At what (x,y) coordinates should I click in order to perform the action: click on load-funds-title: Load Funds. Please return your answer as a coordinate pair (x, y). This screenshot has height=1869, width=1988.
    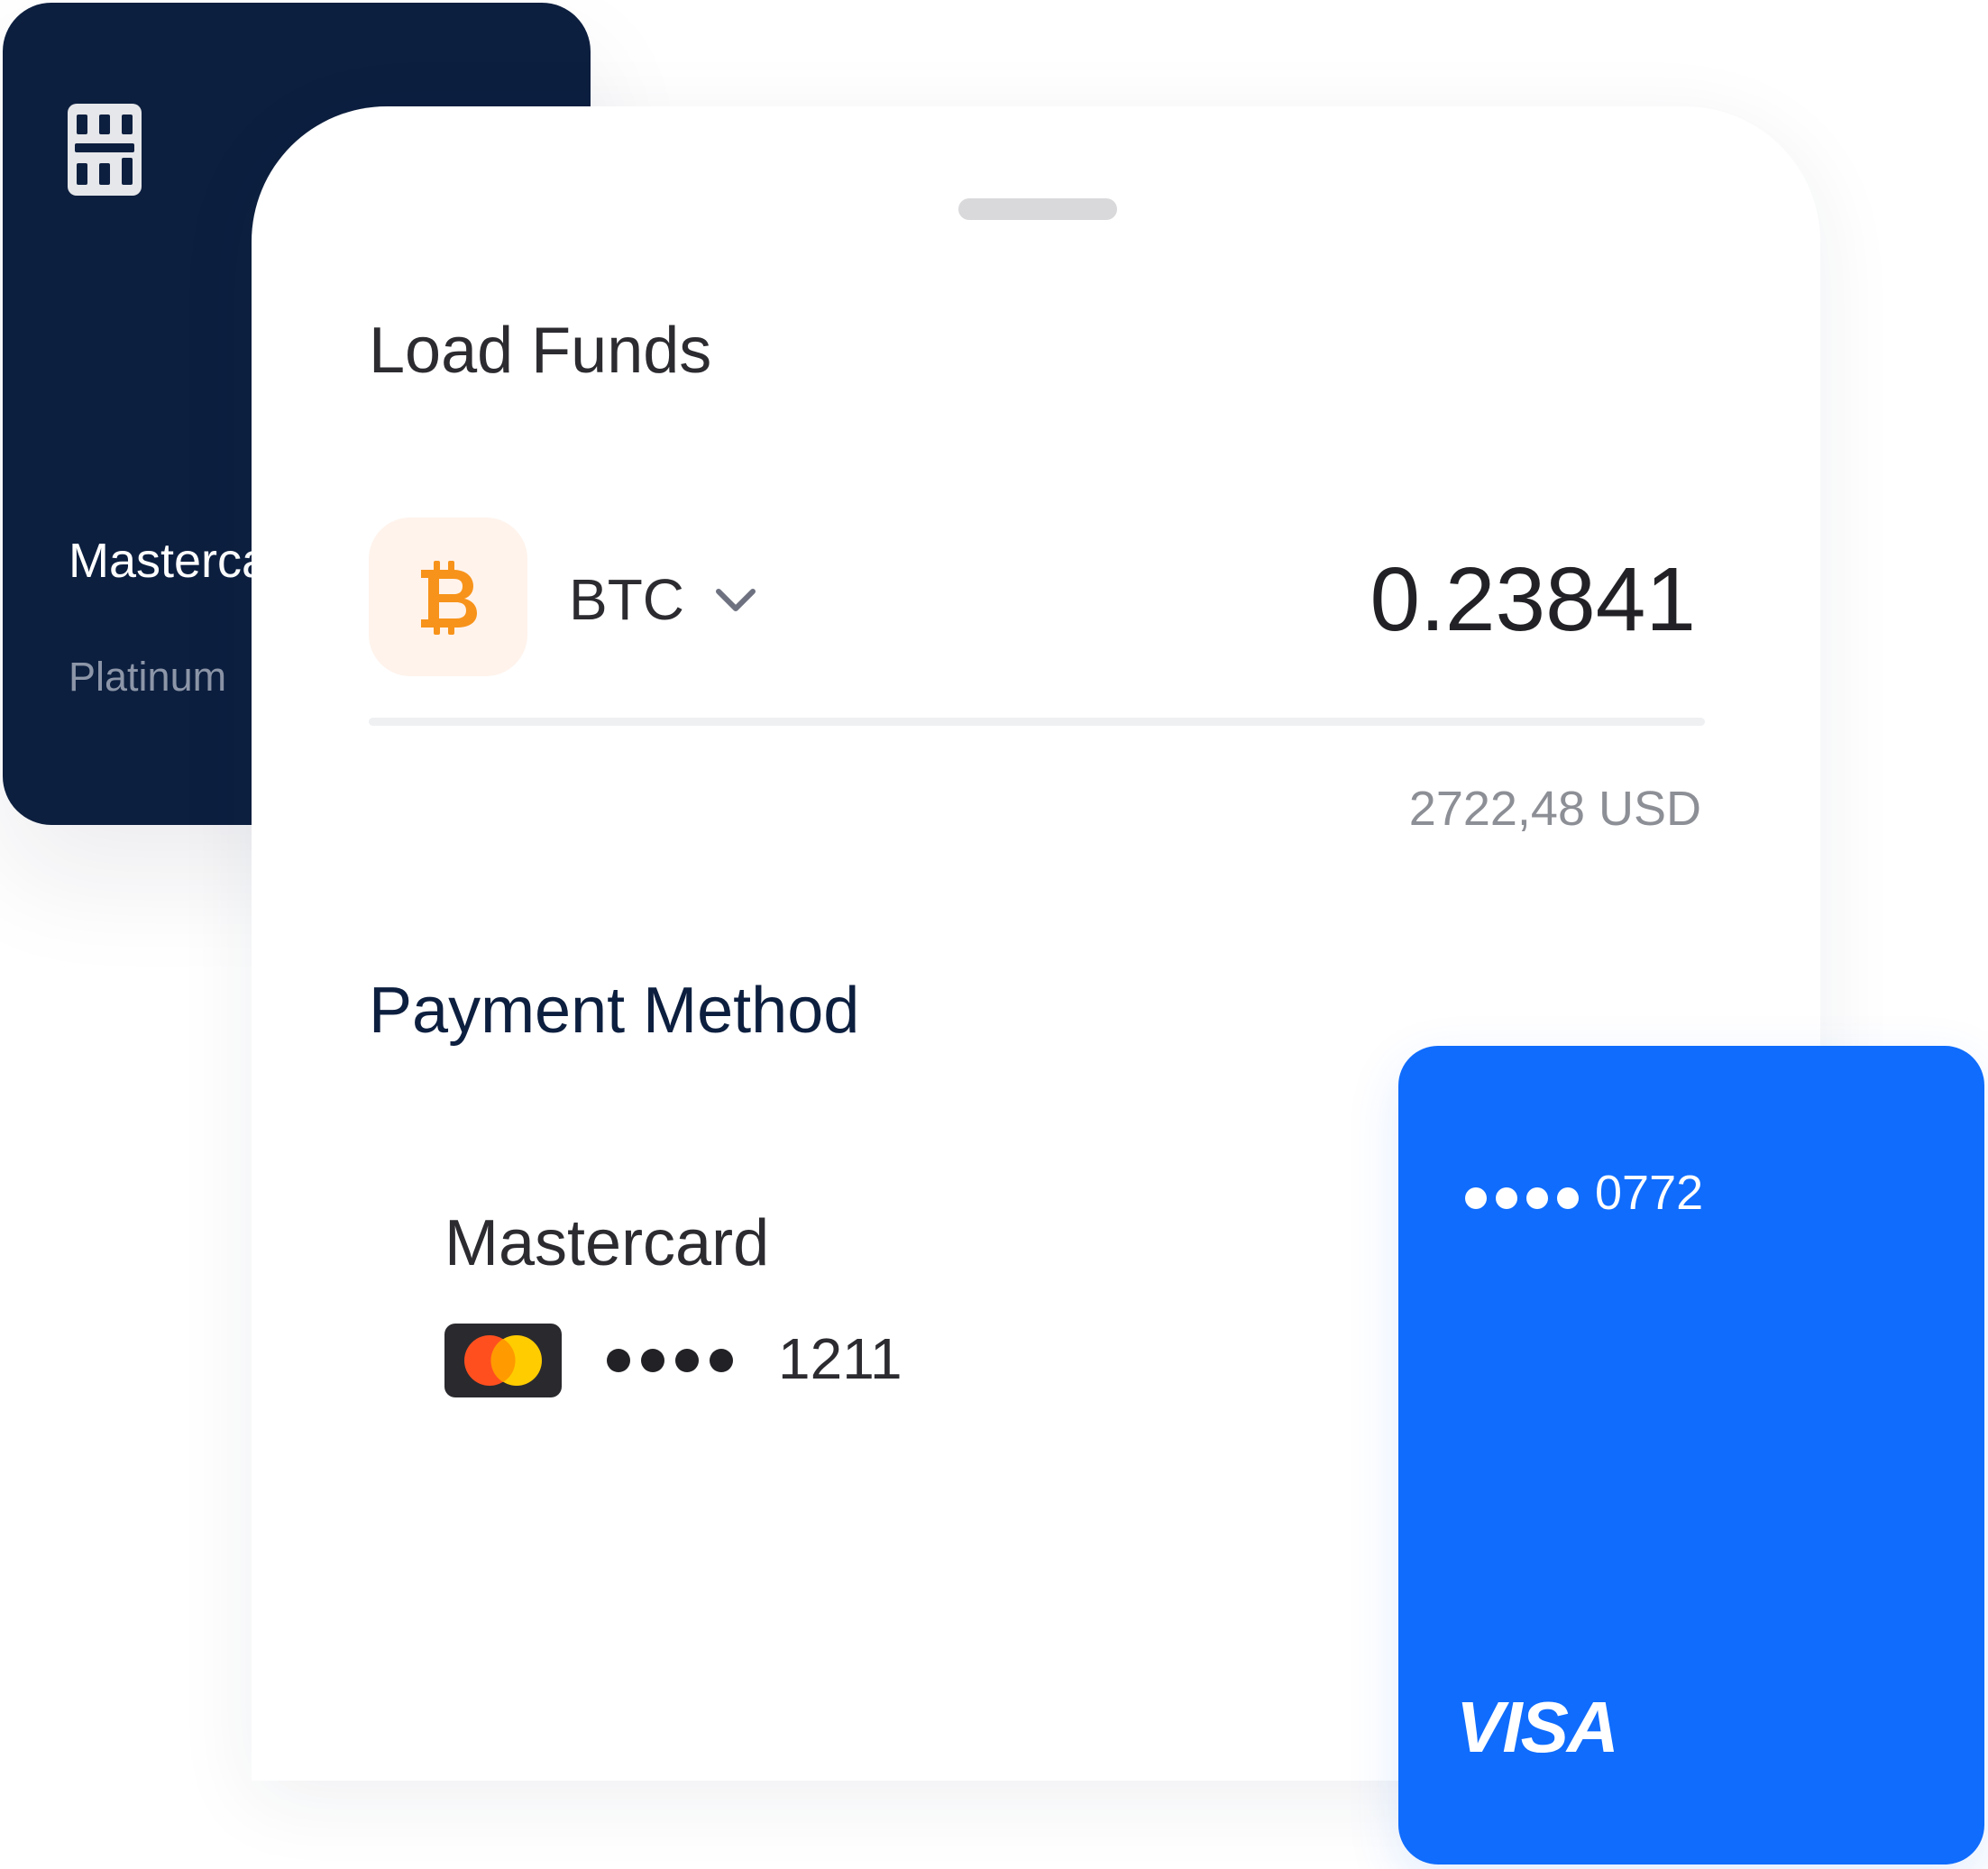
    Looking at the image, I should click on (540, 351).